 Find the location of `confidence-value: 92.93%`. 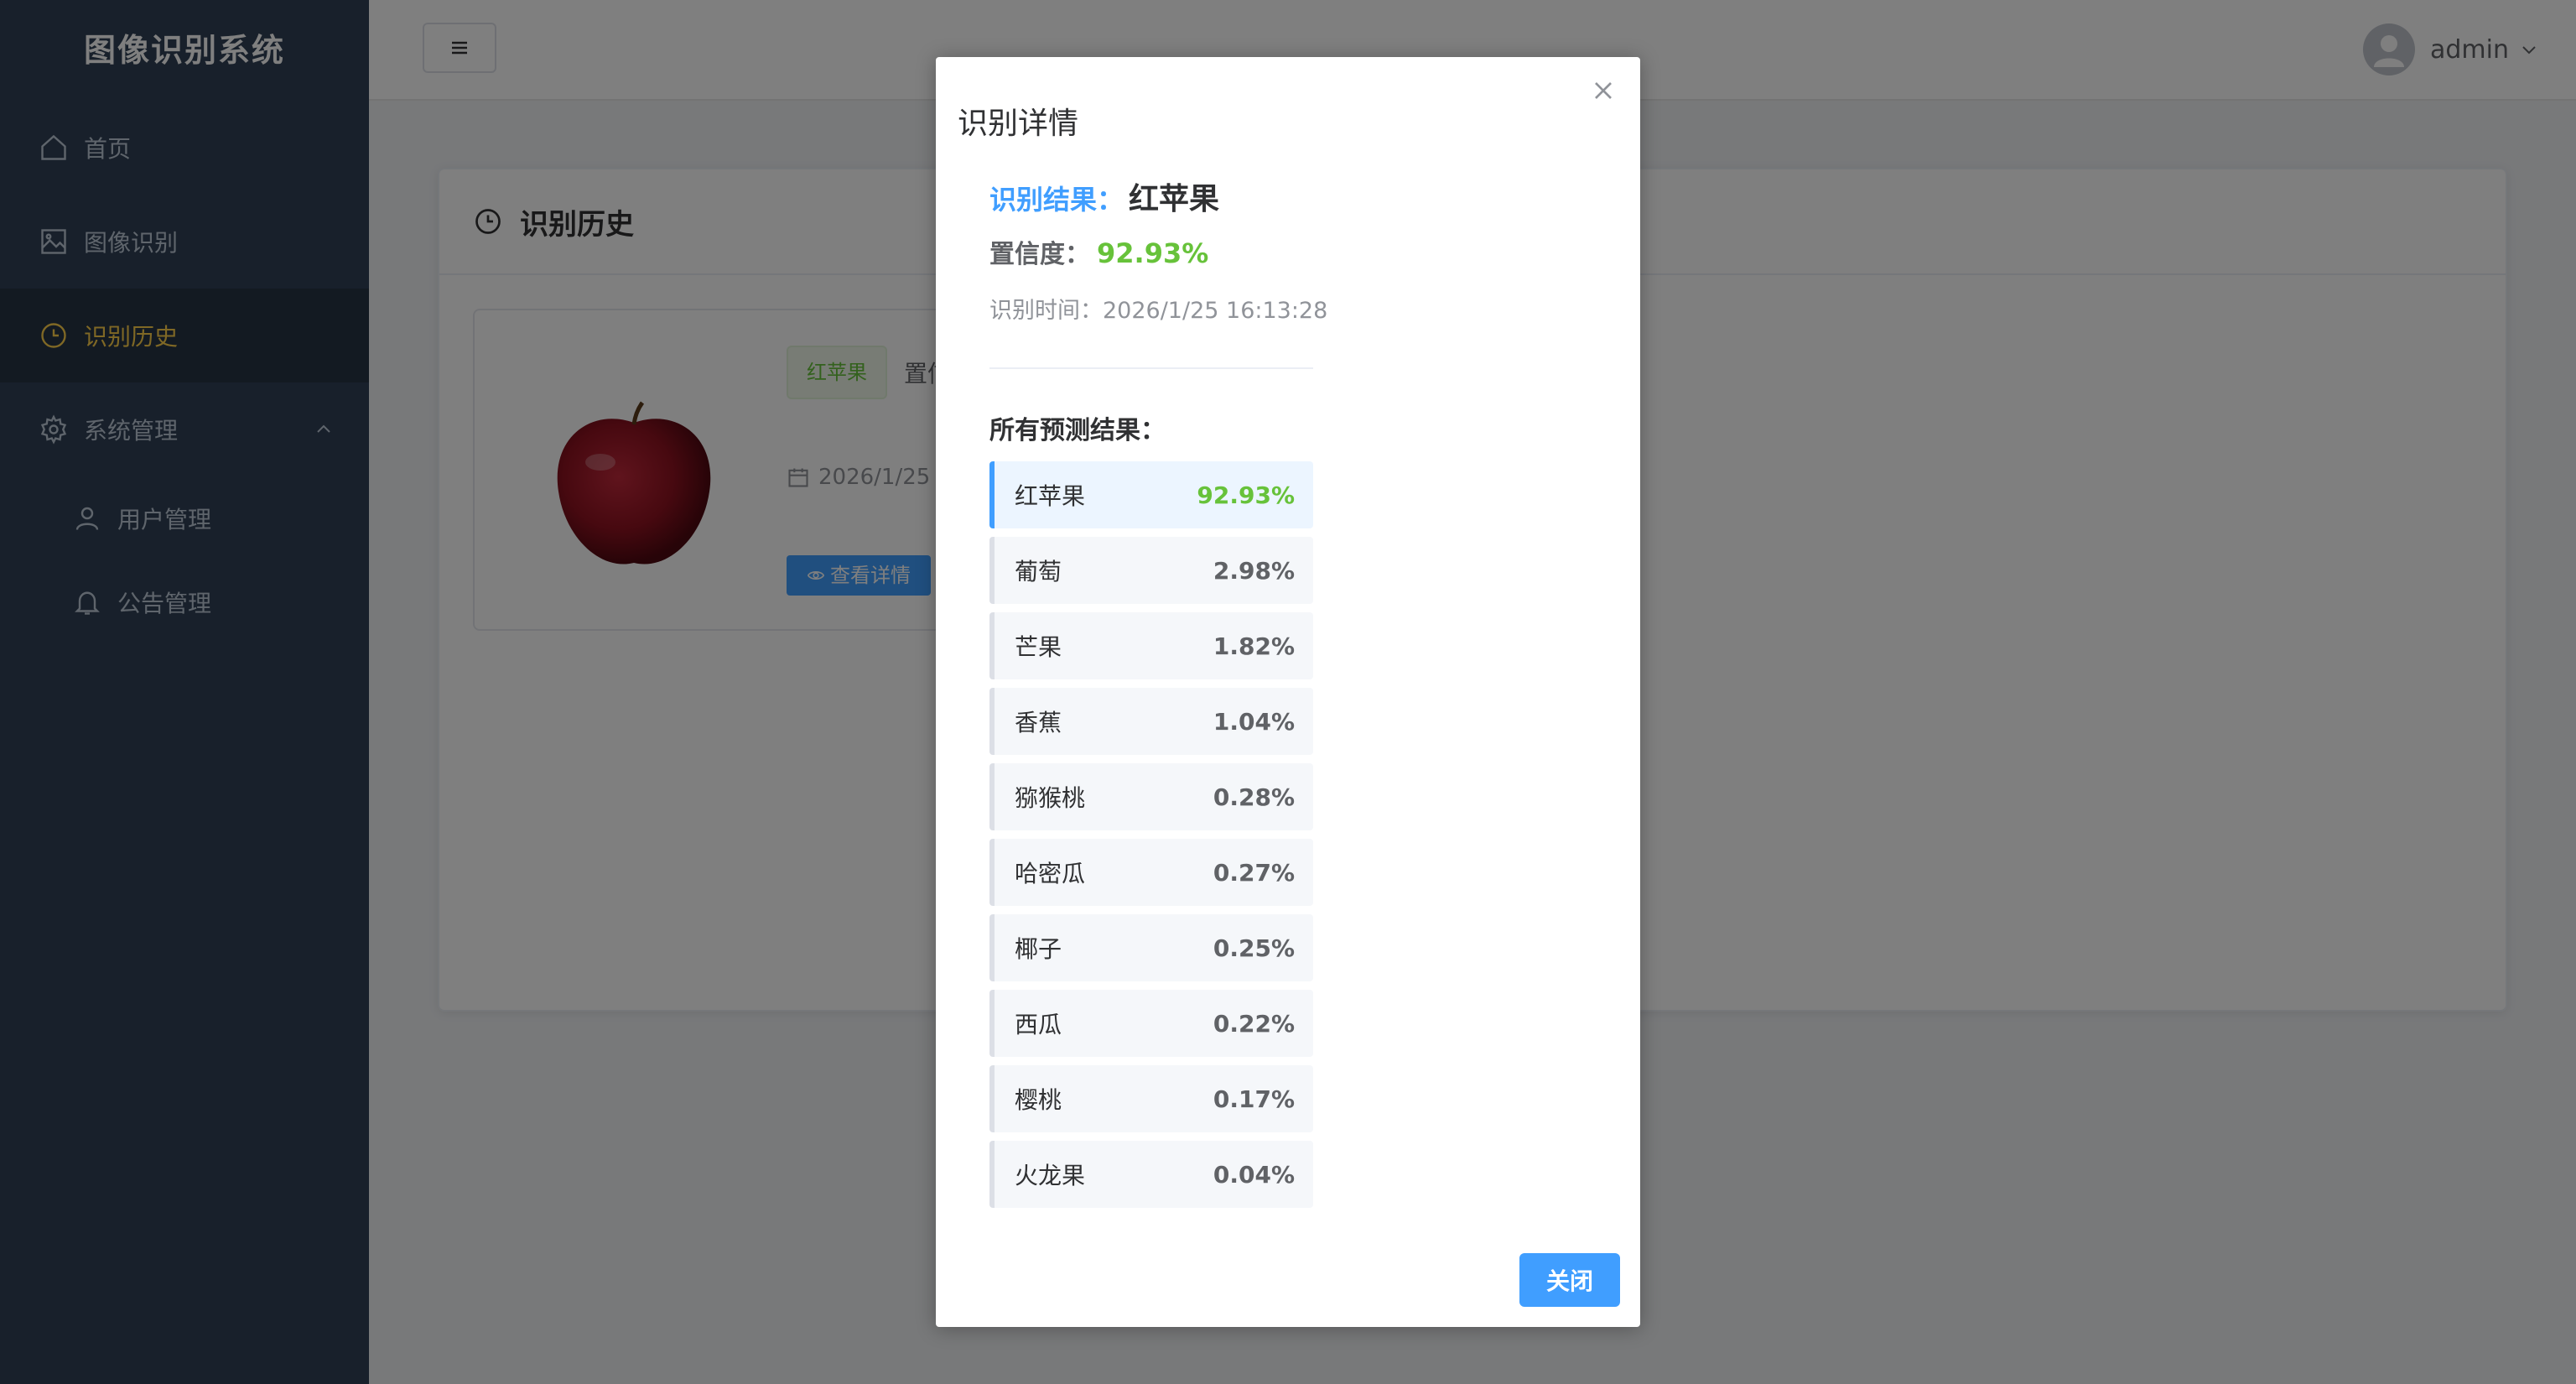

confidence-value: 92.93% is located at coordinates (1153, 253).